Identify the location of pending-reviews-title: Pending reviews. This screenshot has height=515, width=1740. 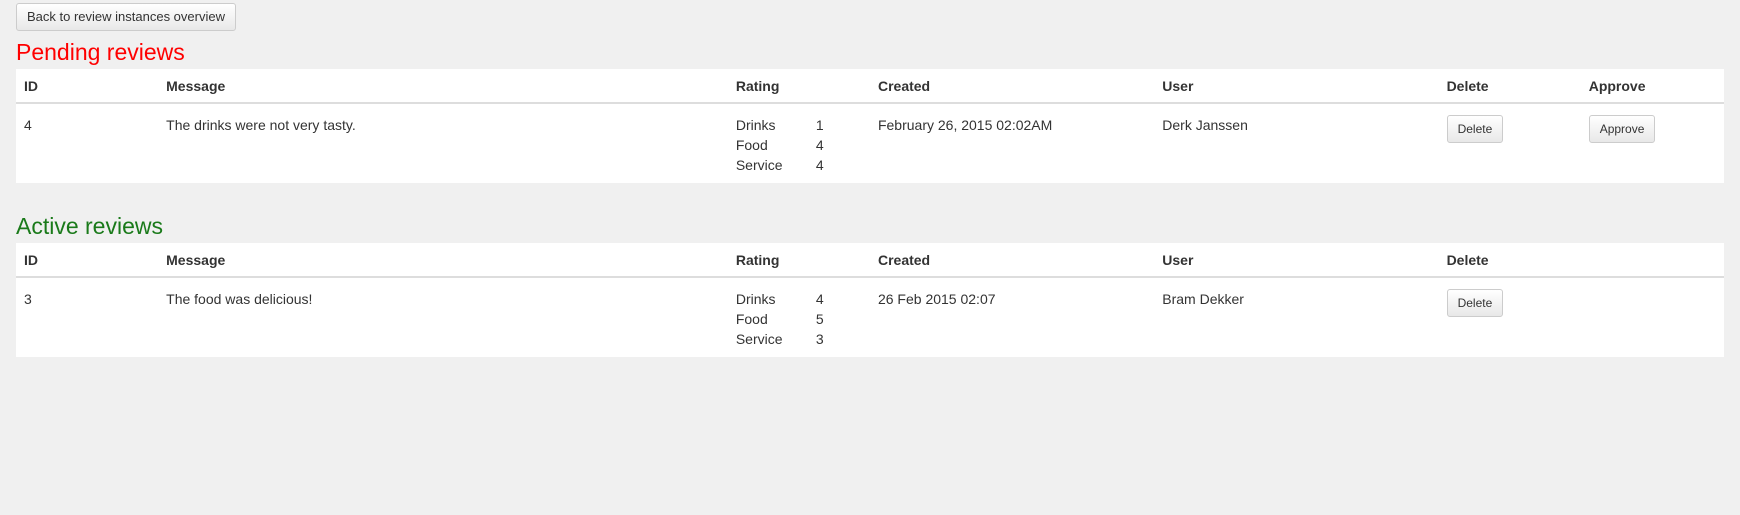
(100, 52).